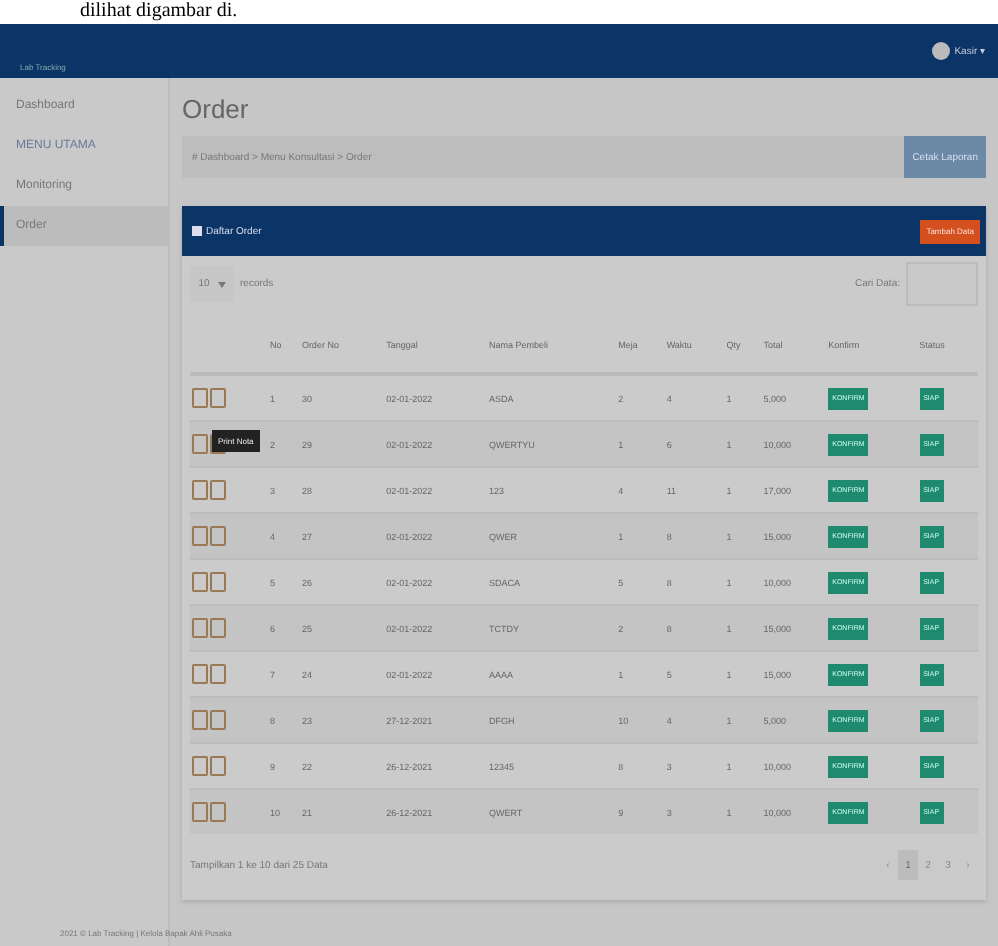 The width and height of the screenshot is (998, 946). What do you see at coordinates (216, 109) in the screenshot?
I see `page-title: Order` at bounding box center [216, 109].